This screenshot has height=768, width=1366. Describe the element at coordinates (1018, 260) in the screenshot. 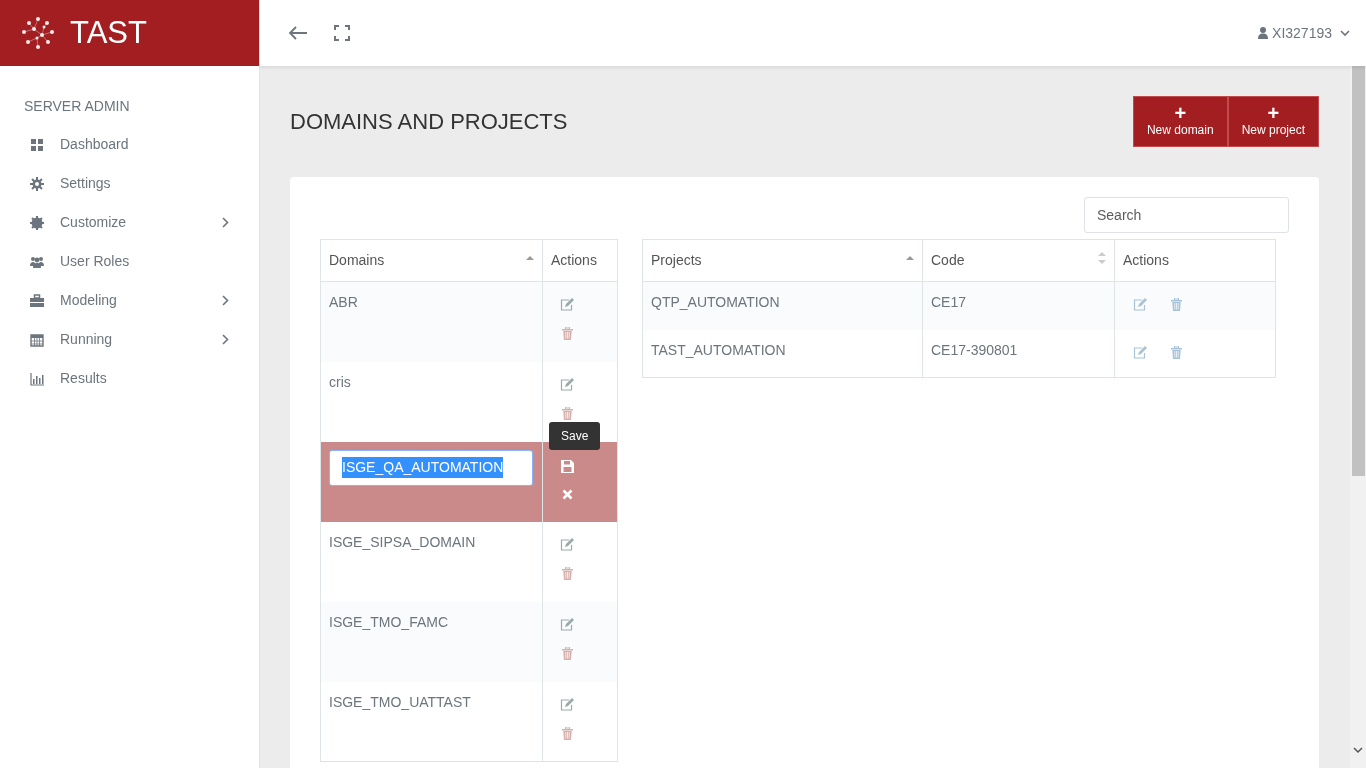

I see `column-header: Code` at that location.